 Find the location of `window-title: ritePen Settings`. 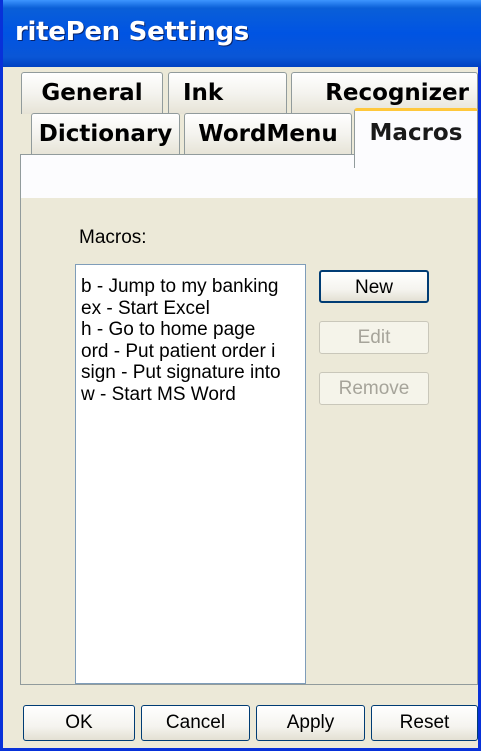

window-title: ritePen Settings is located at coordinates (132, 32).